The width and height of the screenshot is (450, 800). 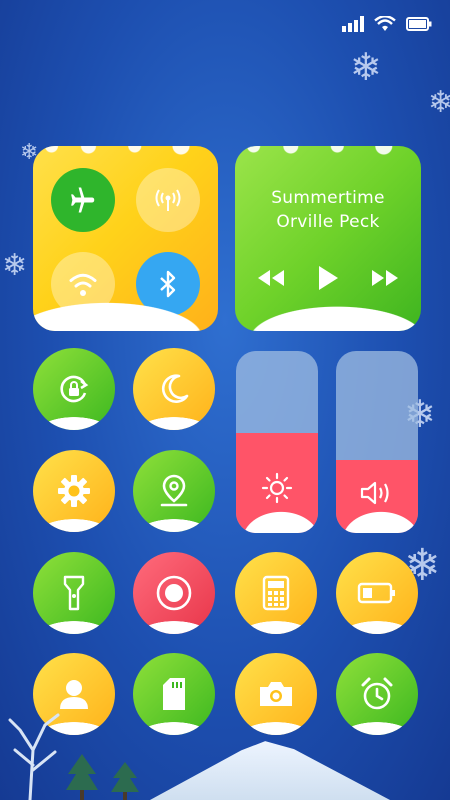 I want to click on flashlight-icon, so click(x=74, y=593).